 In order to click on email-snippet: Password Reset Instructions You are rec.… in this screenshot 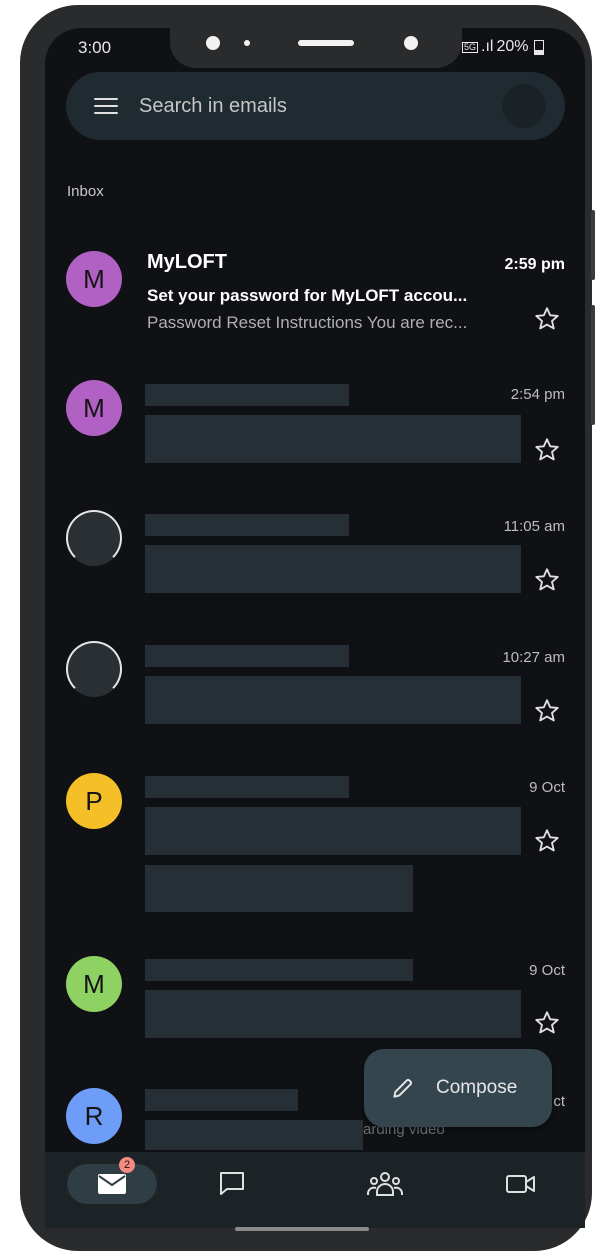, I will do `click(307, 322)`.